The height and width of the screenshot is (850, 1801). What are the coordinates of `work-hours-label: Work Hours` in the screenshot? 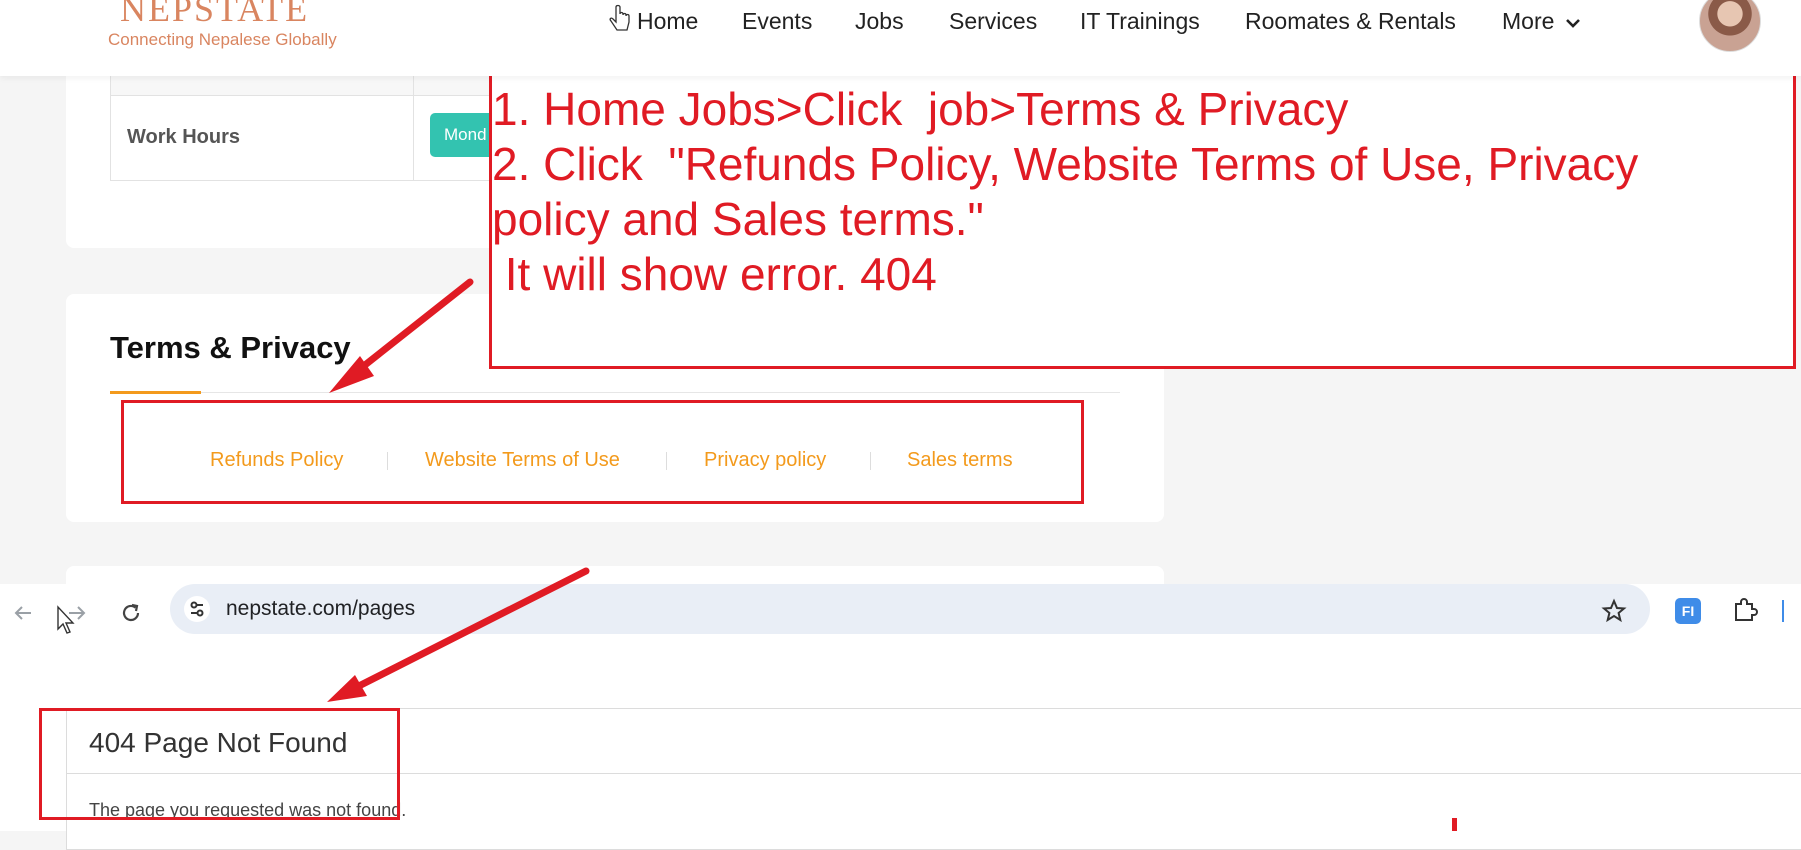 It's located at (183, 137).